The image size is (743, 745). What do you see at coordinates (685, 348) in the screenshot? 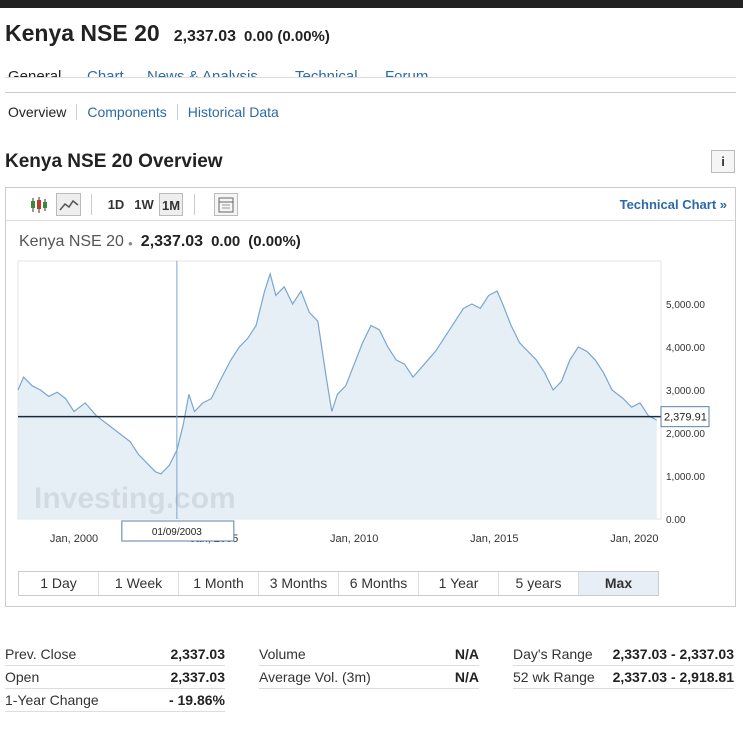
I see `y-tick-label: 4,000.00` at bounding box center [685, 348].